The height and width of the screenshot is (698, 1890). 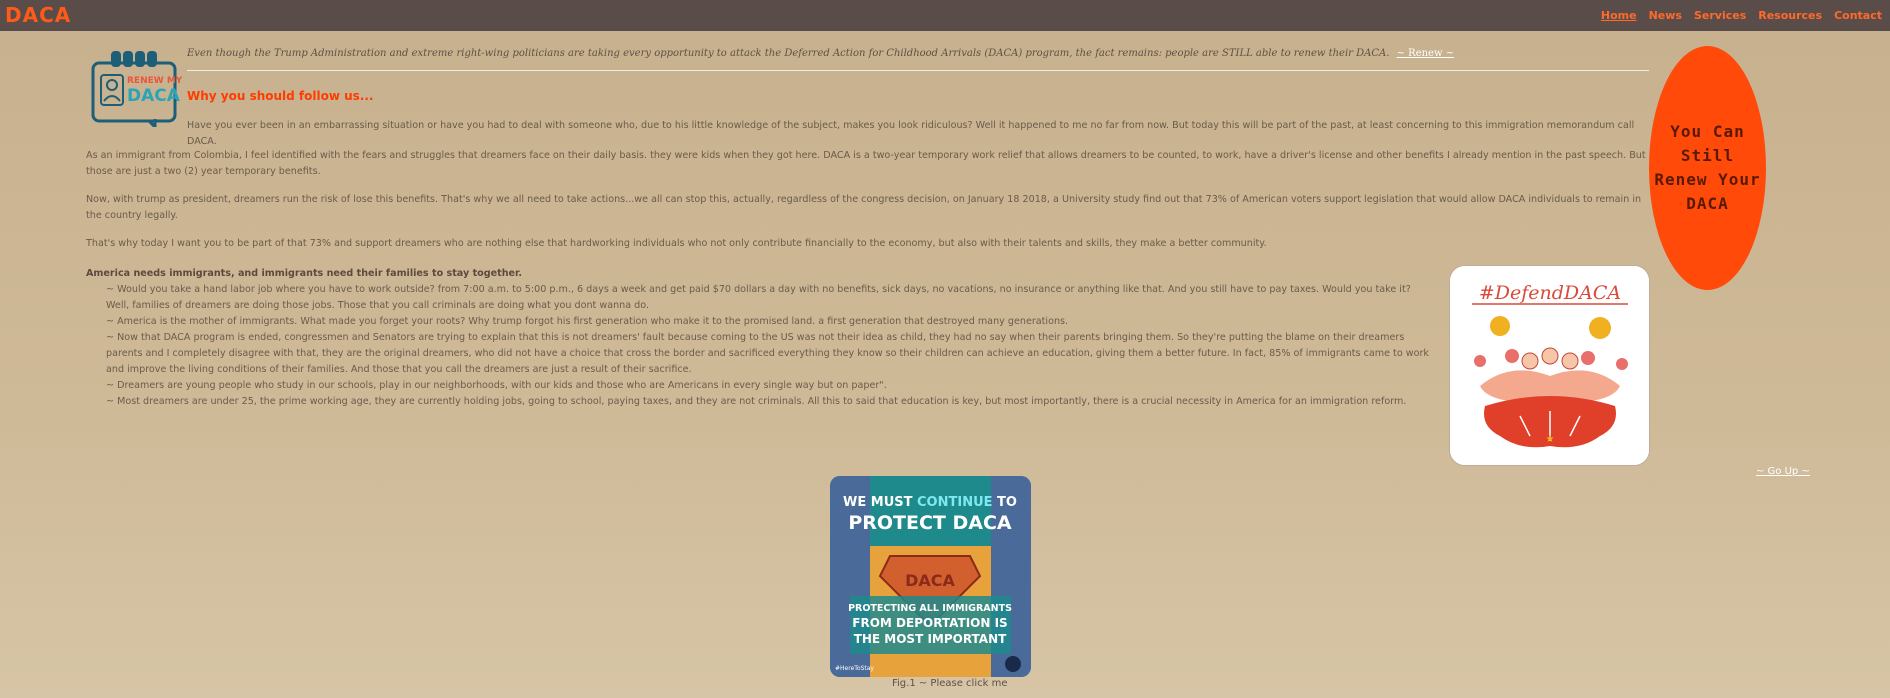 I want to click on renew-link: ~ Renew ~, so click(x=1425, y=53).